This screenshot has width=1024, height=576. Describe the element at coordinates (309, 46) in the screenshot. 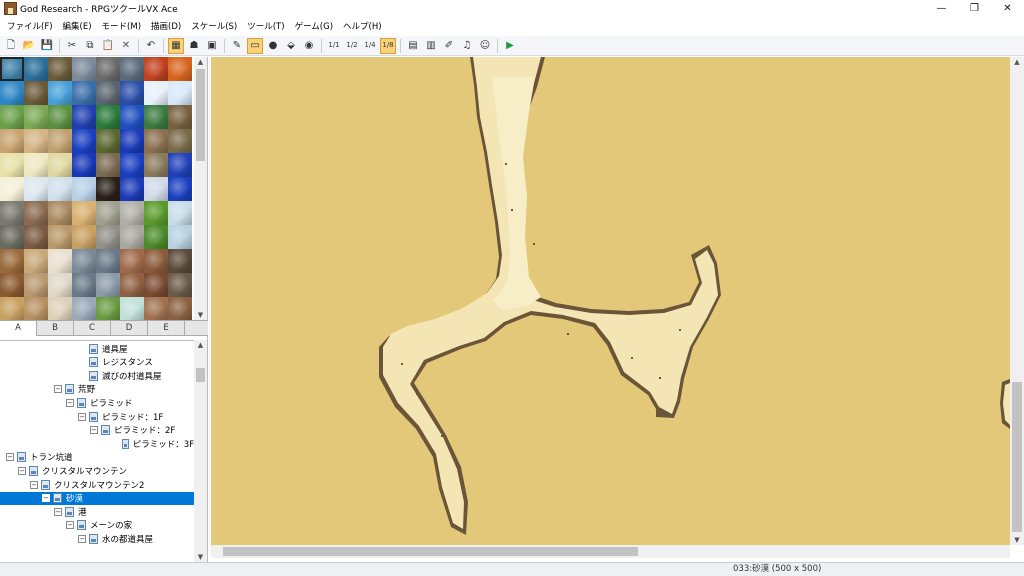

I see `shadow-pen-icon: ◉` at that location.